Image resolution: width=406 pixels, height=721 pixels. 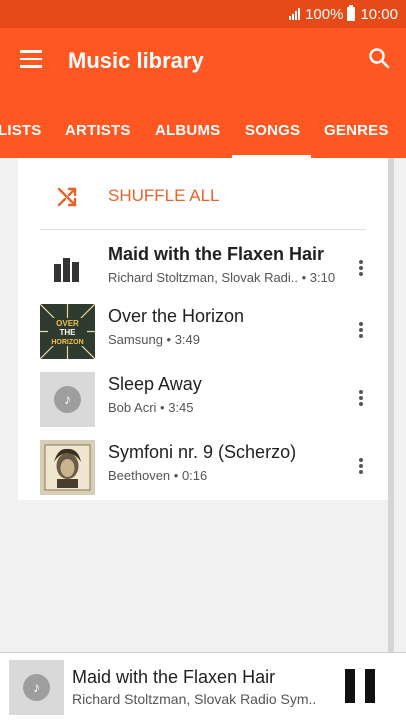 What do you see at coordinates (187, 130) in the screenshot?
I see `tab-albums: ALBUMS` at bounding box center [187, 130].